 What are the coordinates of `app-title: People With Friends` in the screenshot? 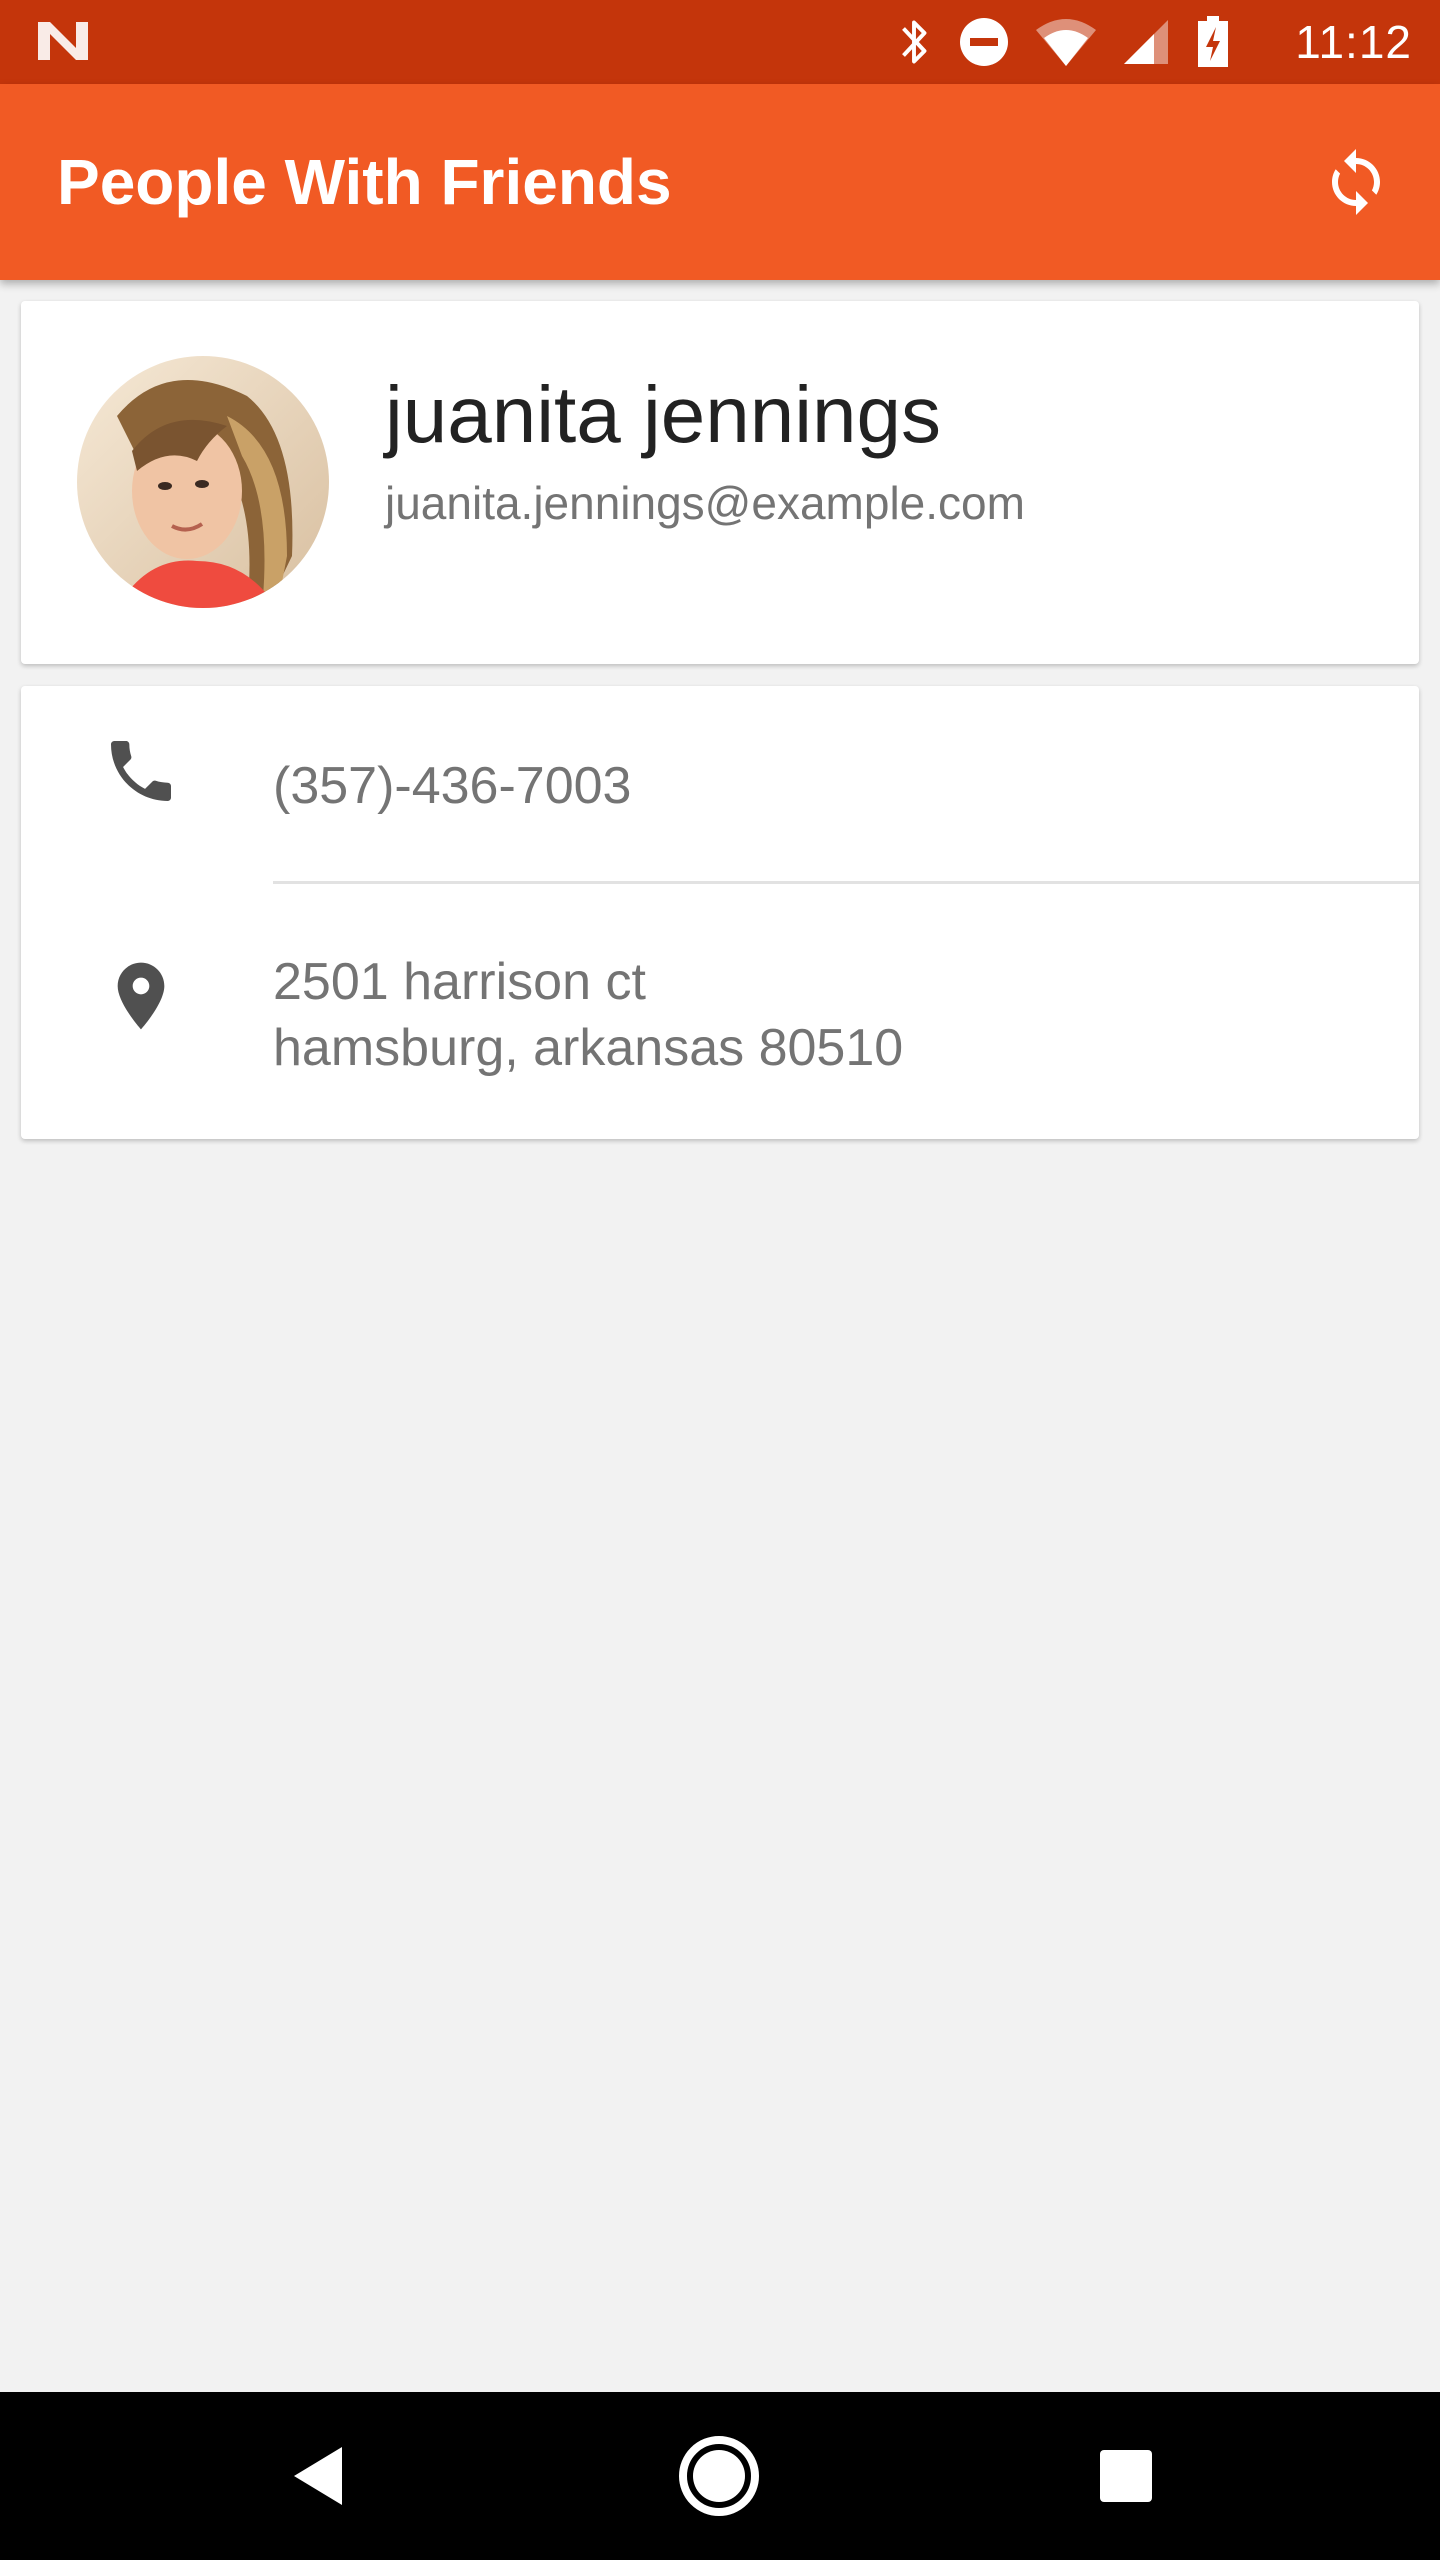 It's located at (364, 182).